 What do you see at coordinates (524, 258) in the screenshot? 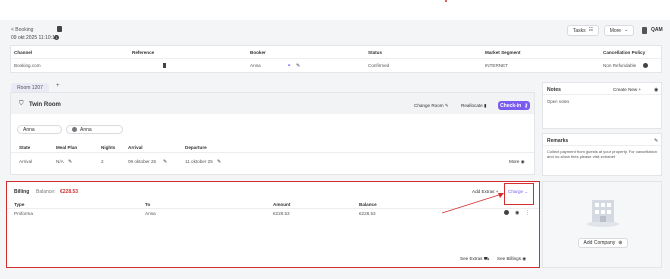
I see `info-icon: ◉` at bounding box center [524, 258].